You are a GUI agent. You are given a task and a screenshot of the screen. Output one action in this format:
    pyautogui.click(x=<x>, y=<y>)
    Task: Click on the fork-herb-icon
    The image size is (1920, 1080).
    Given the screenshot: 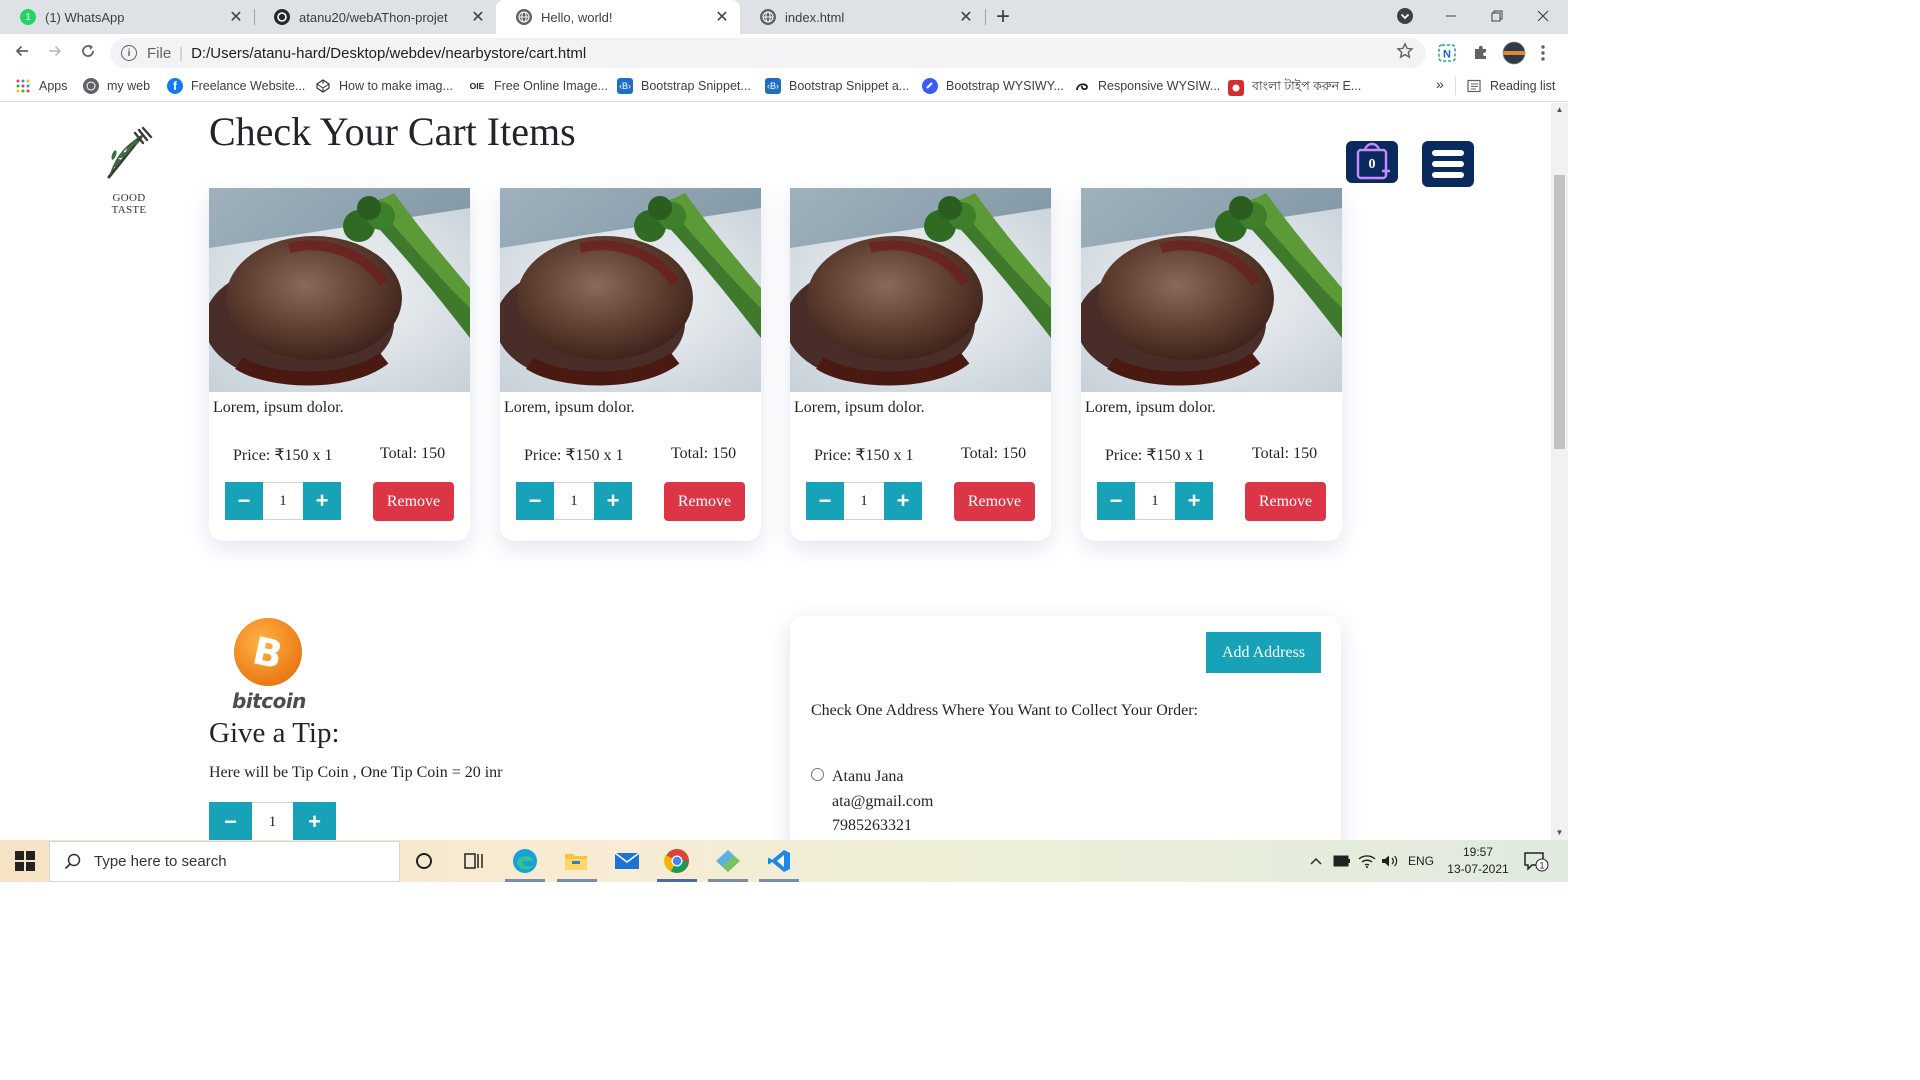 What is the action you would take?
    pyautogui.click(x=130, y=152)
    